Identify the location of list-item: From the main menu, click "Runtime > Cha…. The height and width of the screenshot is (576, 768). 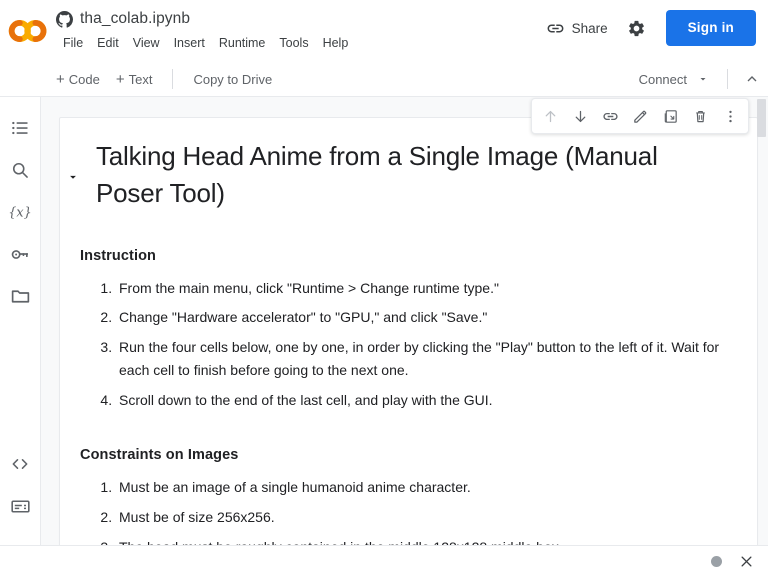
(421, 288).